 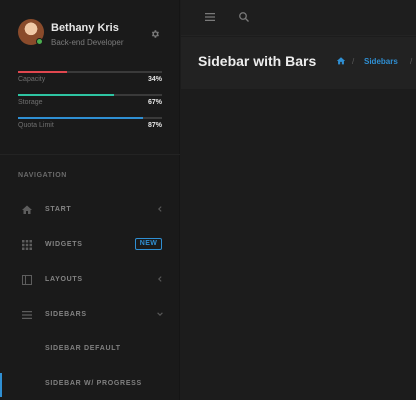 I want to click on bar-value: 34%, so click(x=154, y=79).